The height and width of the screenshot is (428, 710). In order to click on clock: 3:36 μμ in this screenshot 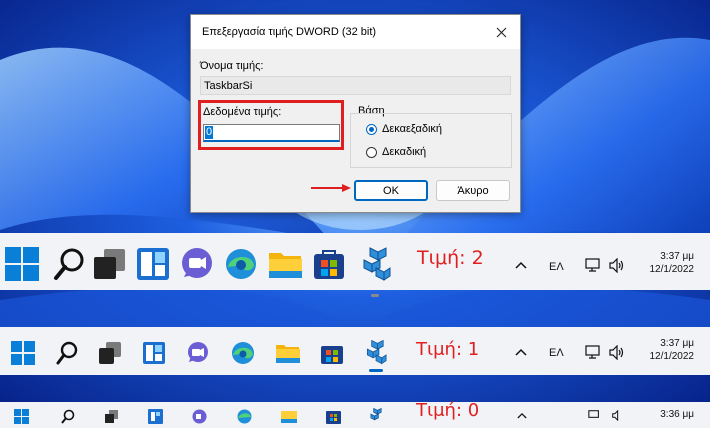, I will do `click(667, 414)`.